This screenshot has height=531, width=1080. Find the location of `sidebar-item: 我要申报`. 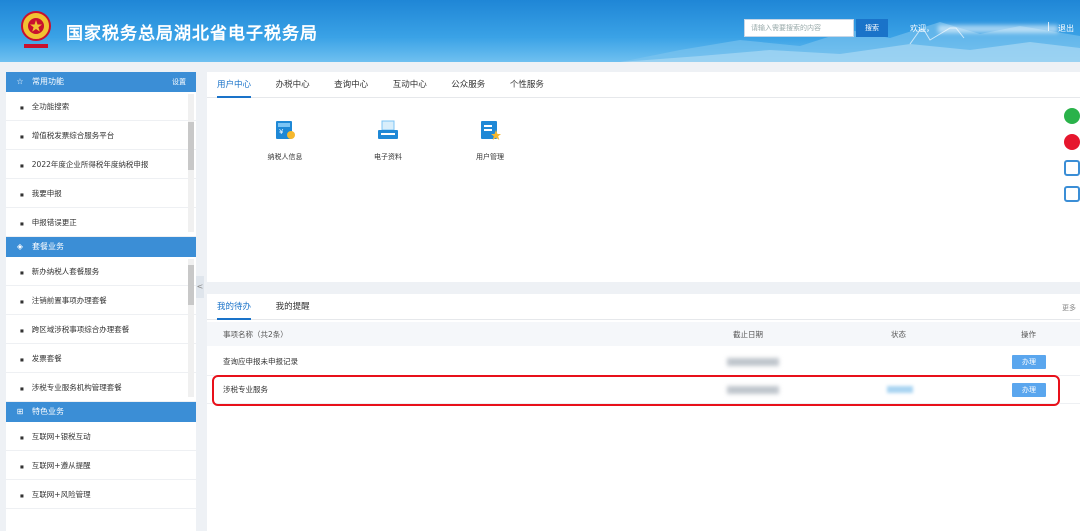

sidebar-item: 我要申报 is located at coordinates (101, 193).